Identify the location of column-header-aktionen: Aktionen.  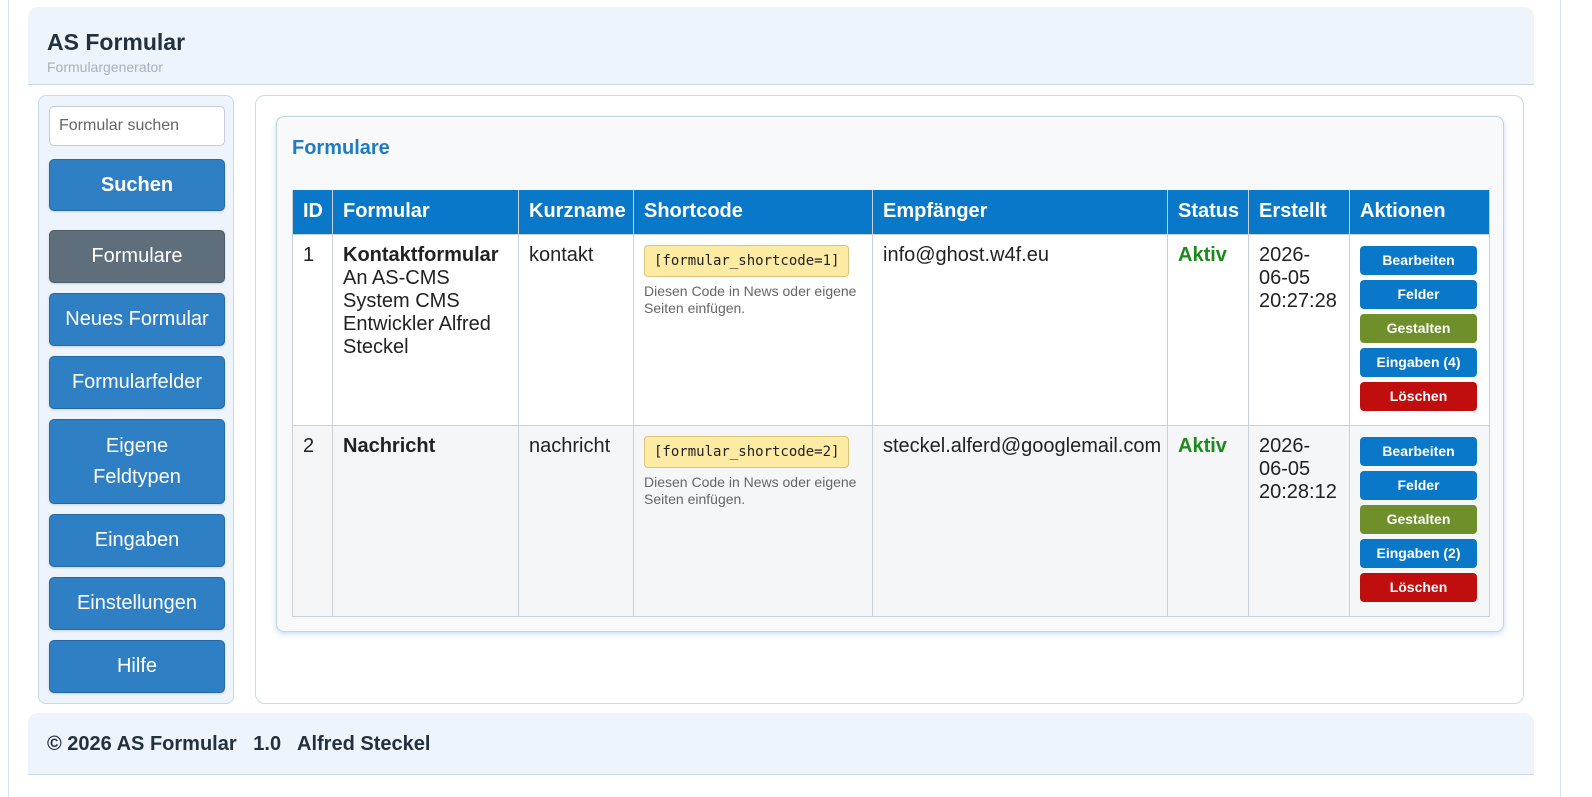
(1419, 212).